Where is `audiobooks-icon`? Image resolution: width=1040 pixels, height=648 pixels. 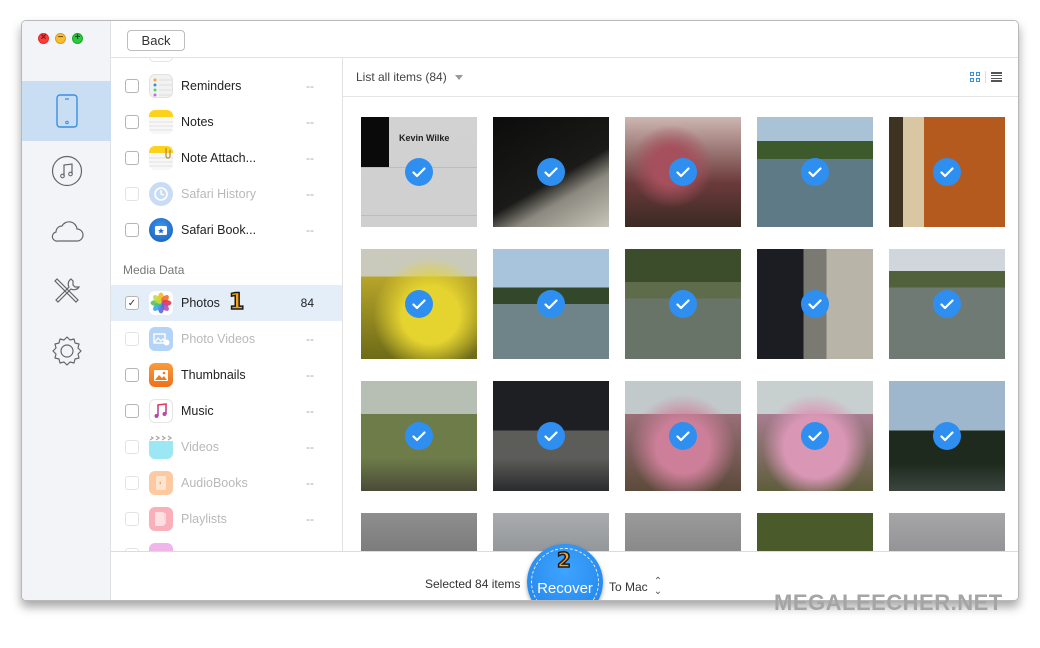 audiobooks-icon is located at coordinates (161, 483).